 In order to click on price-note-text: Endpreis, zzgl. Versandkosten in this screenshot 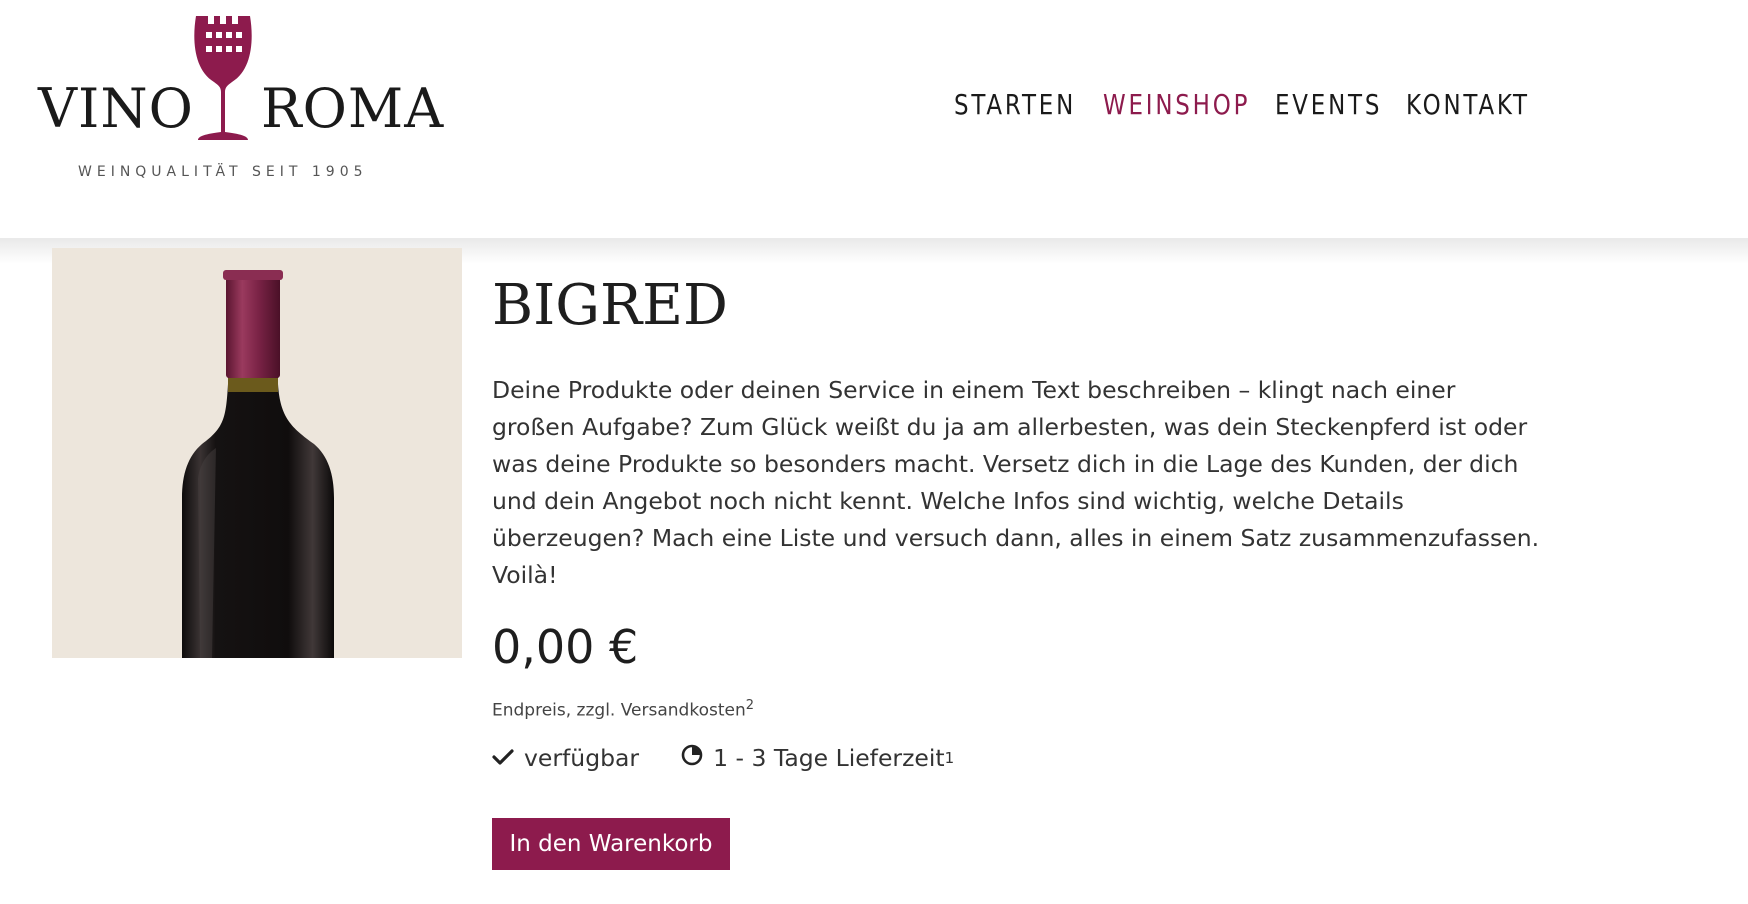, I will do `click(619, 711)`.